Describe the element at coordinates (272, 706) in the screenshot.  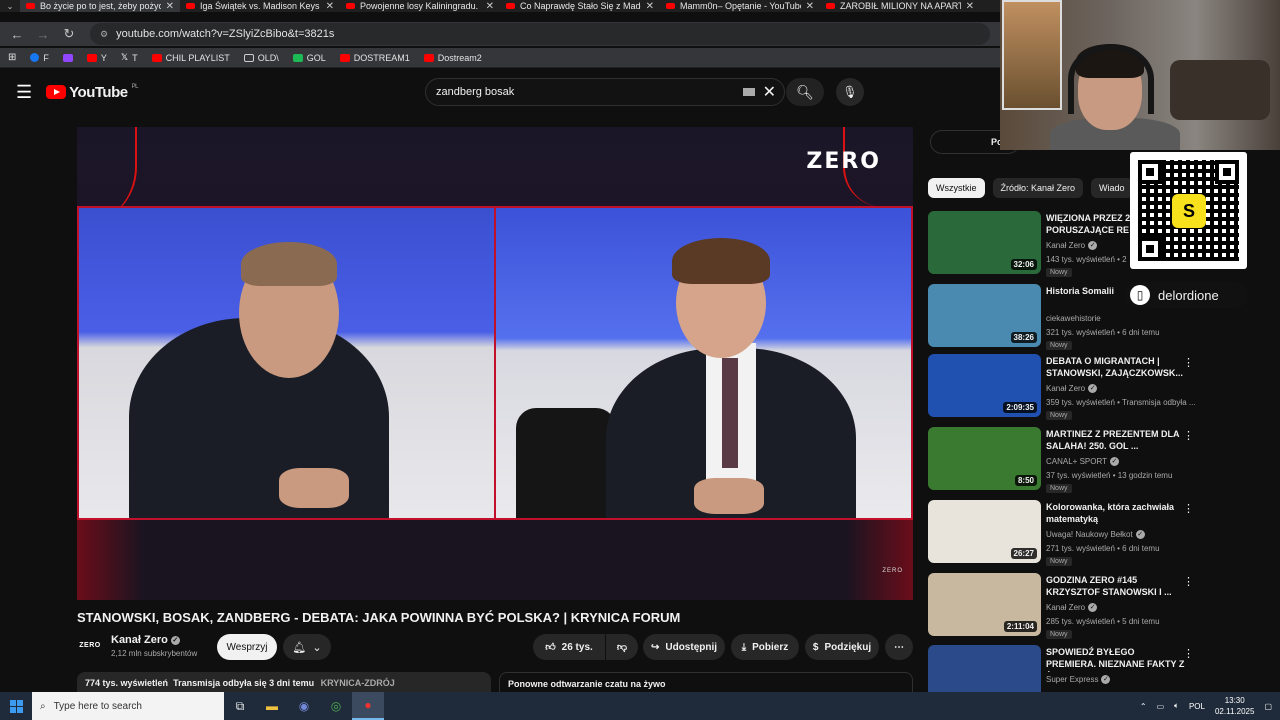
I see `file-explorer-icon: ▬` at that location.